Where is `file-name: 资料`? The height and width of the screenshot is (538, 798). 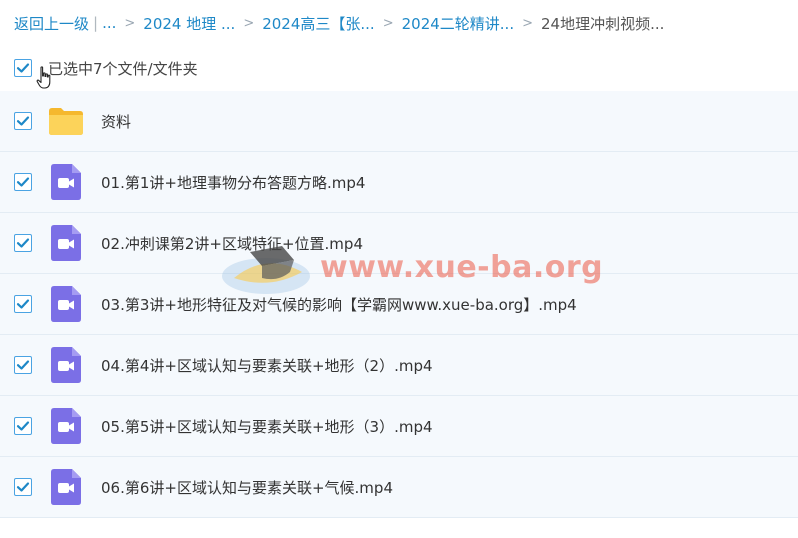 file-name: 资料 is located at coordinates (116, 121).